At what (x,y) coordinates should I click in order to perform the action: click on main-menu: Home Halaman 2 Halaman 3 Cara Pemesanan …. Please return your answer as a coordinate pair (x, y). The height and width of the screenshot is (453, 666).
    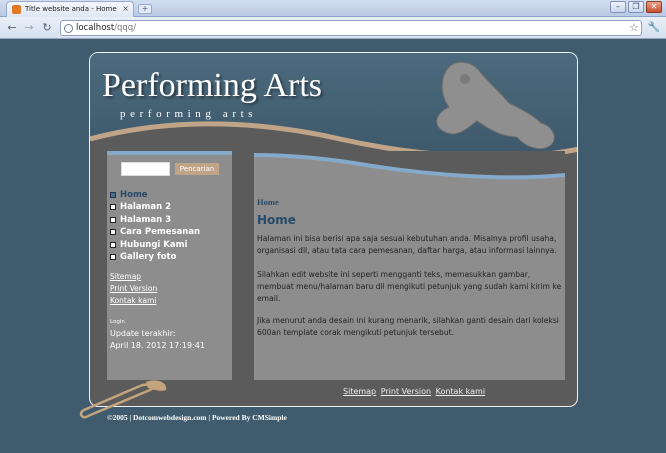
    Looking at the image, I should click on (155, 226).